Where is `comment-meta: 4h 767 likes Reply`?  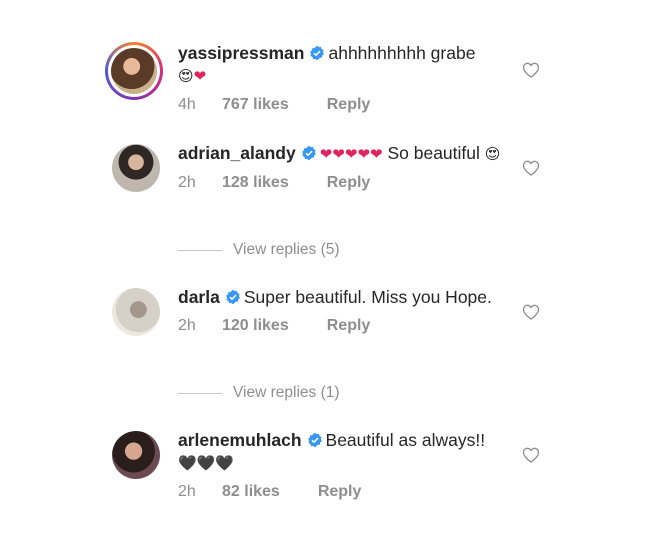
comment-meta: 4h 767 likes Reply is located at coordinates (343, 105).